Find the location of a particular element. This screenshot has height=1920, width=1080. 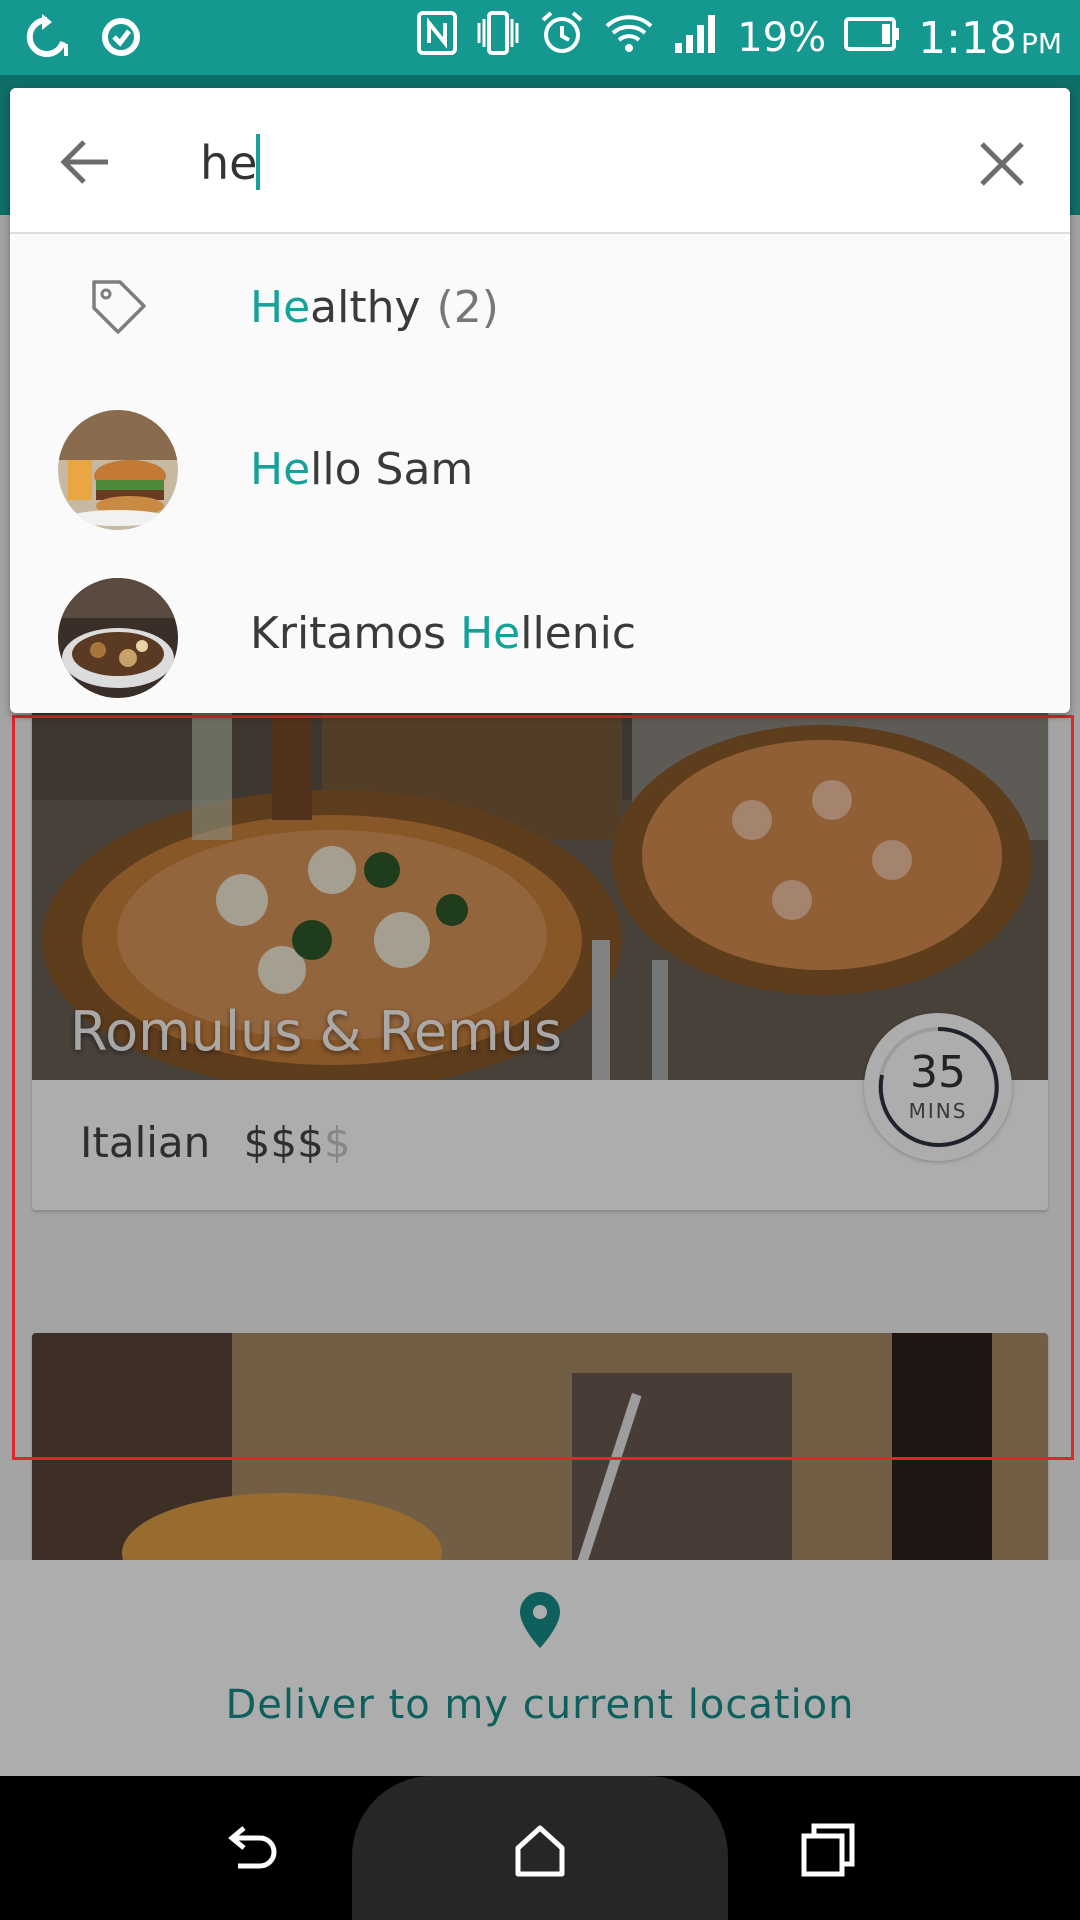

system-nav-bar is located at coordinates (540, 1848).